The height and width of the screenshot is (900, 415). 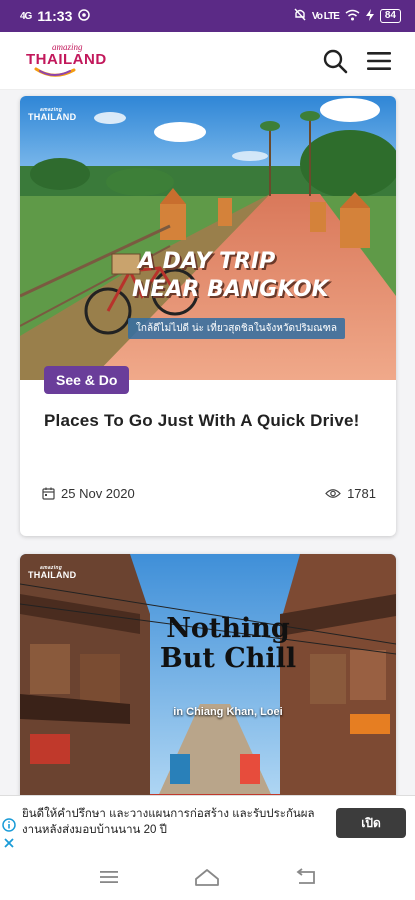 I want to click on hamburger-menu-icon, so click(x=379, y=60).